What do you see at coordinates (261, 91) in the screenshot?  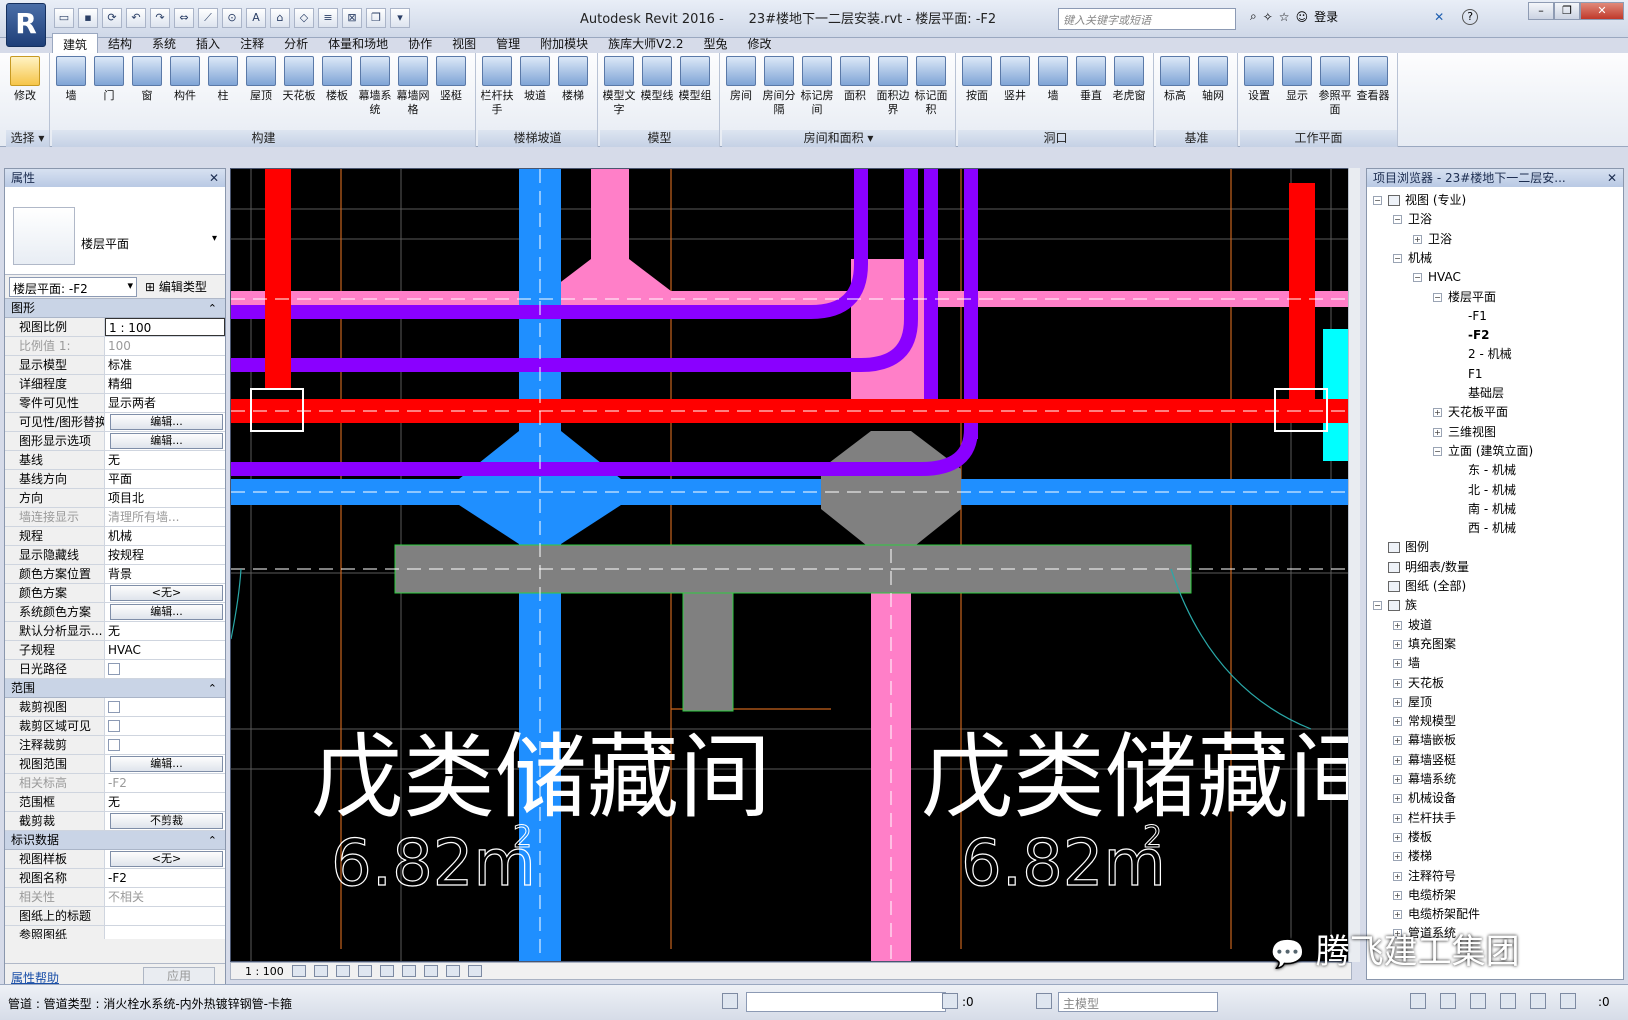 I see `ribbon-button: 屋顶` at bounding box center [261, 91].